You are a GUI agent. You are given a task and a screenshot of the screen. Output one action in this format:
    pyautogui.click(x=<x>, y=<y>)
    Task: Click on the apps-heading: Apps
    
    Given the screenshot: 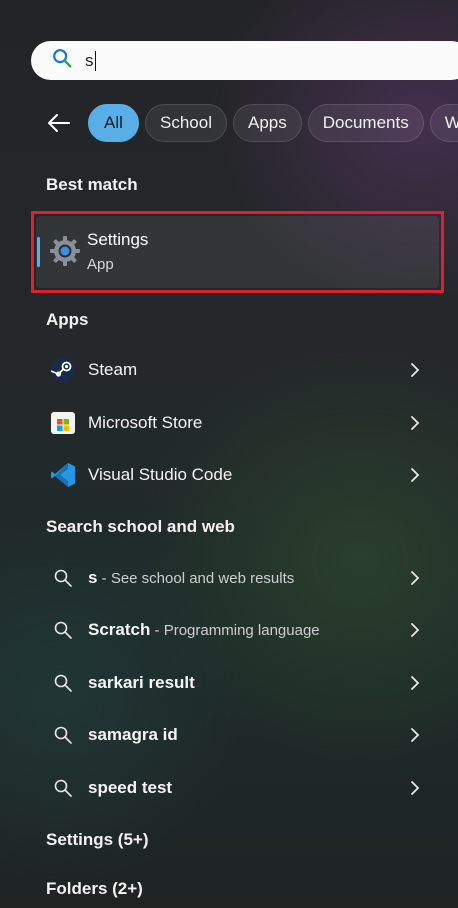 What is the action you would take?
    pyautogui.click(x=67, y=319)
    